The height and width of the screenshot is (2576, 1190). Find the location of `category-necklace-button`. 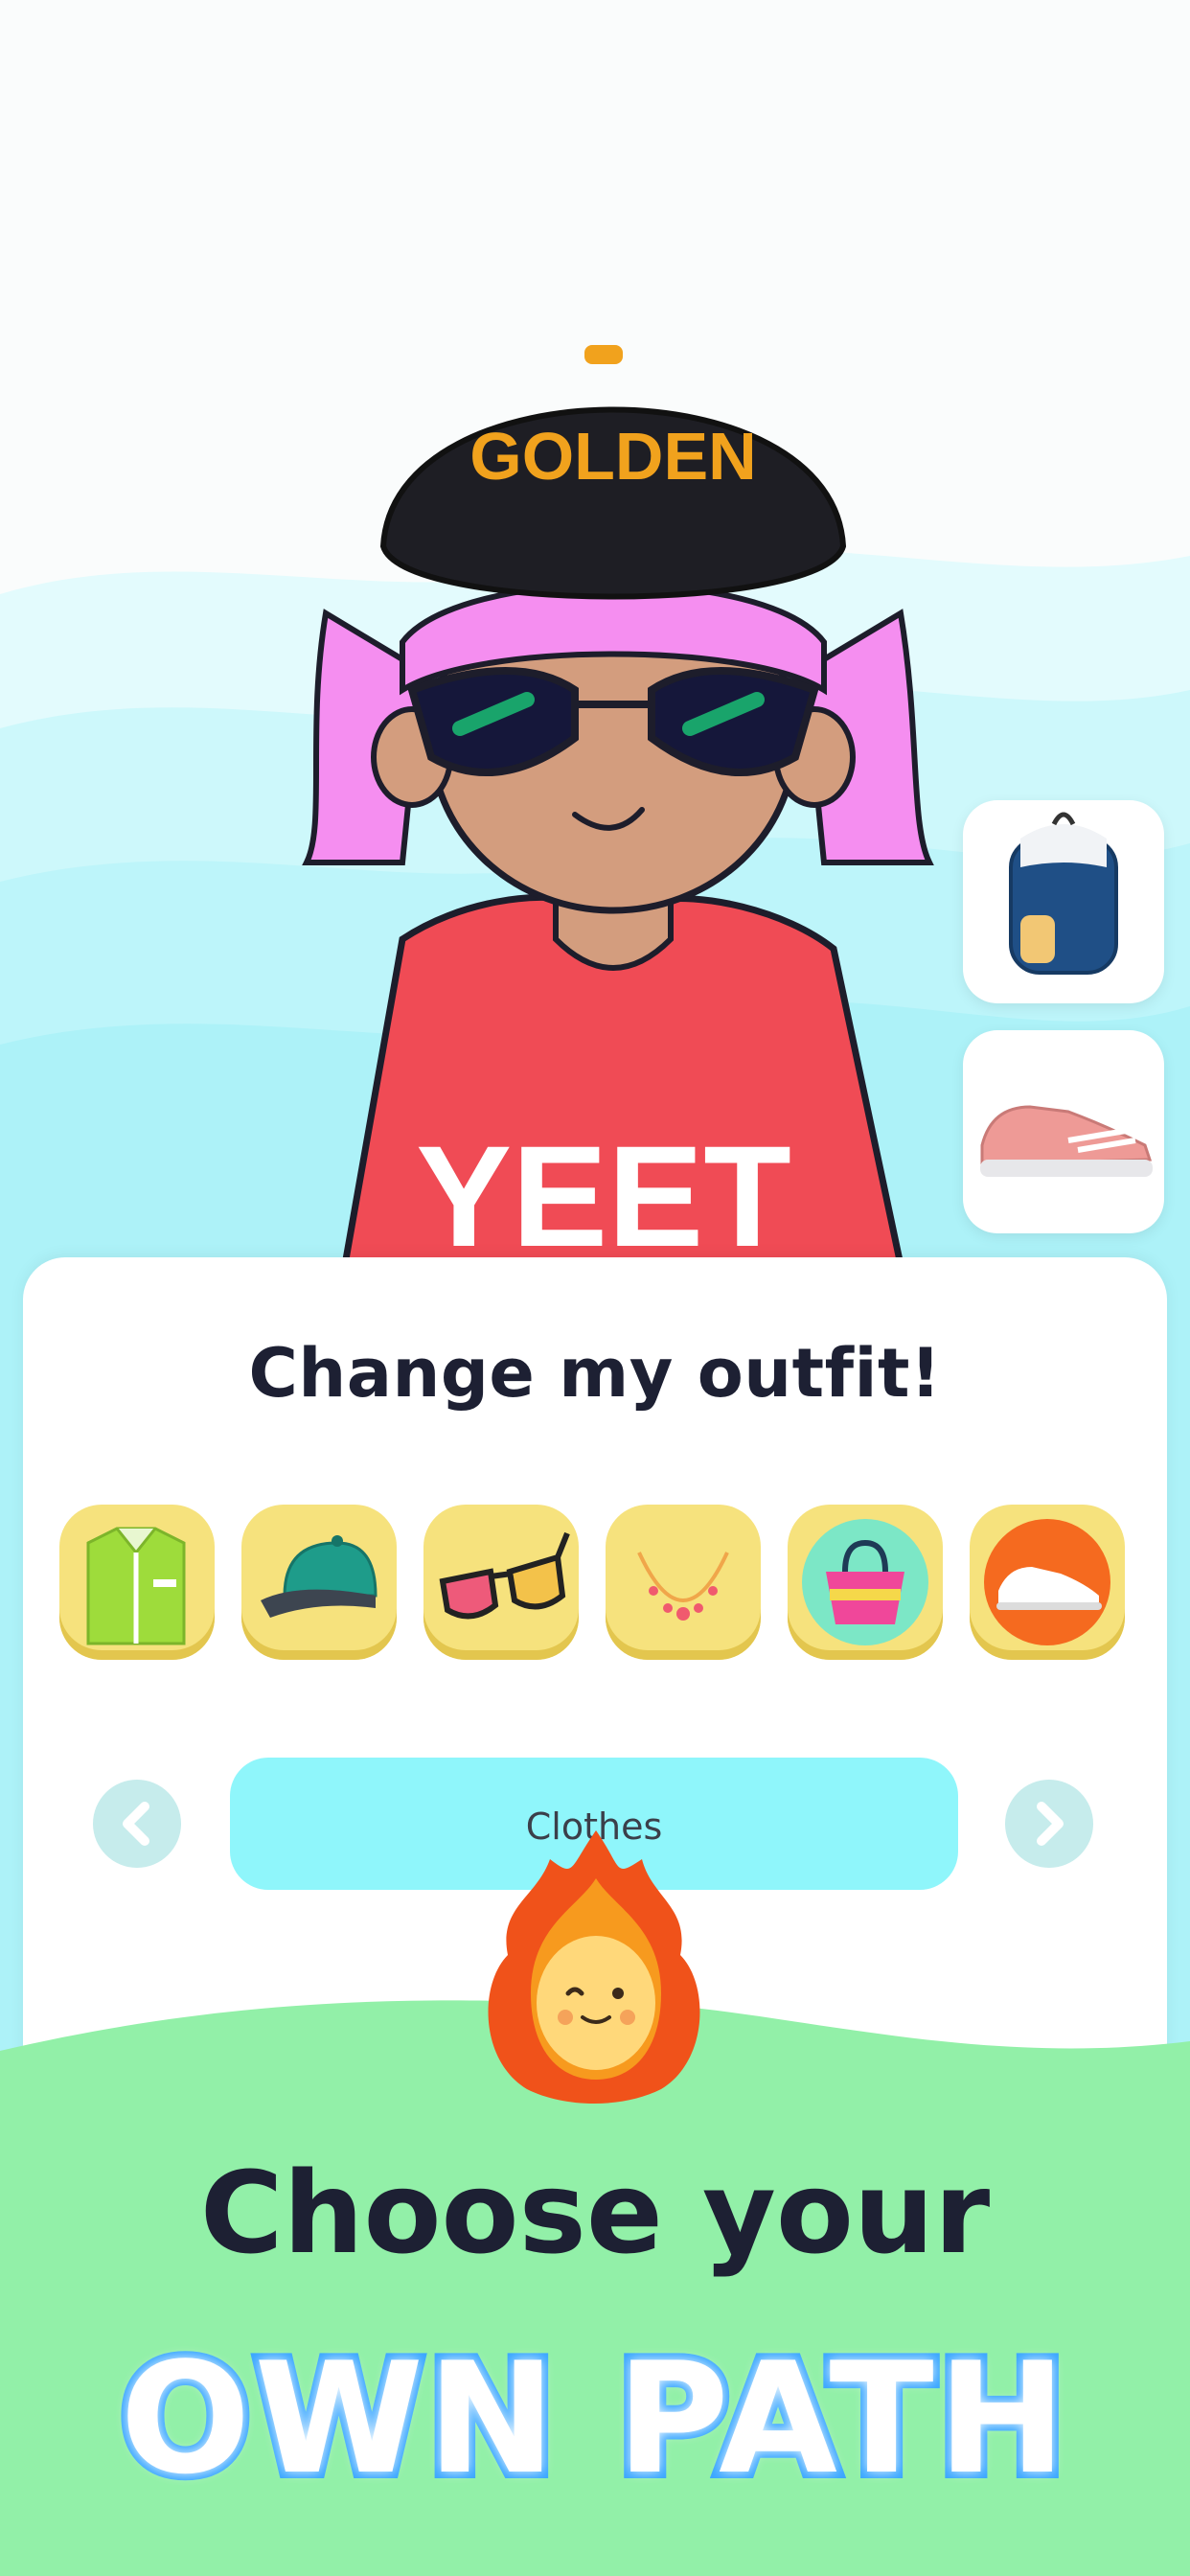

category-necklace-button is located at coordinates (684, 1582).